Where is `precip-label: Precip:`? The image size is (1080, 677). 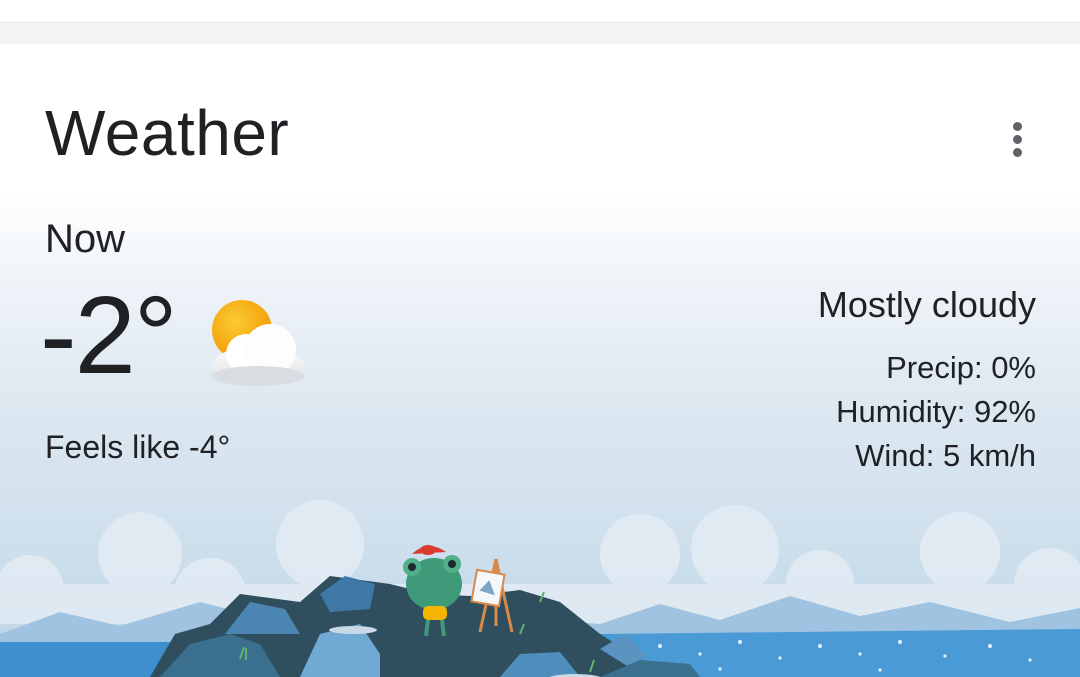
precip-label: Precip: is located at coordinates (934, 367).